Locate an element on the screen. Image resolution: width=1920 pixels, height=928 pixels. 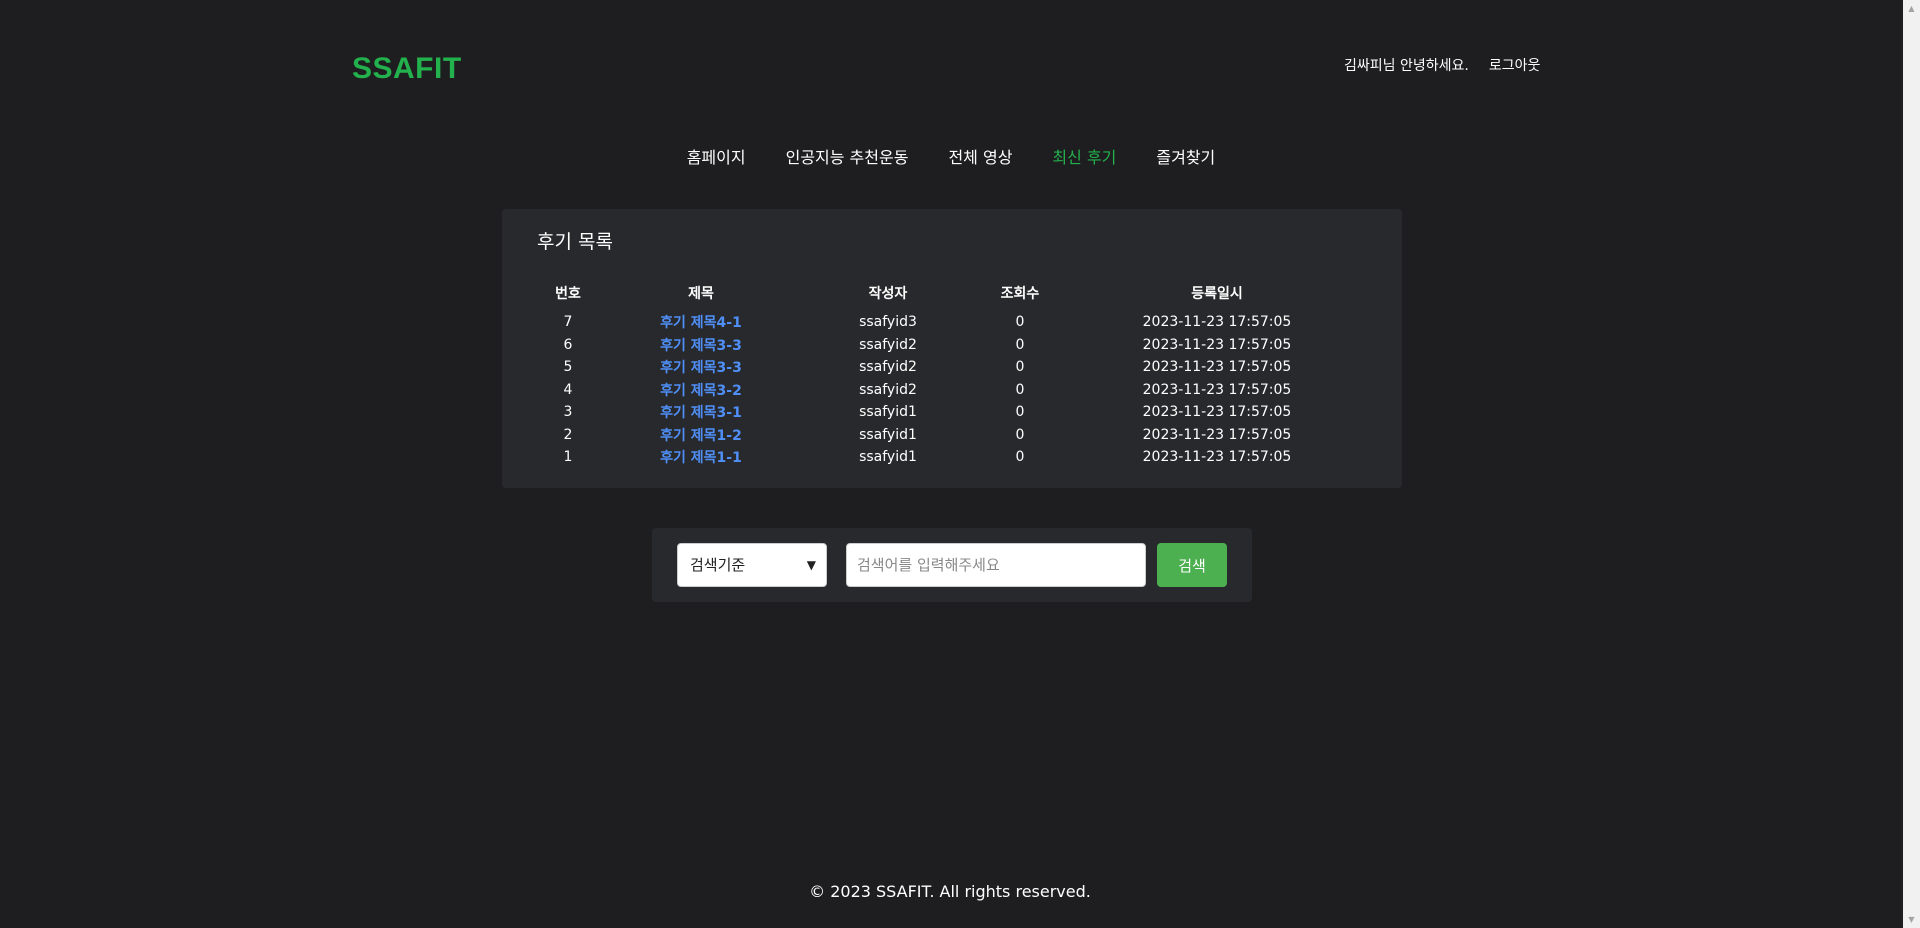
cell-title: 후기 제목1-2 is located at coordinates (701, 435).